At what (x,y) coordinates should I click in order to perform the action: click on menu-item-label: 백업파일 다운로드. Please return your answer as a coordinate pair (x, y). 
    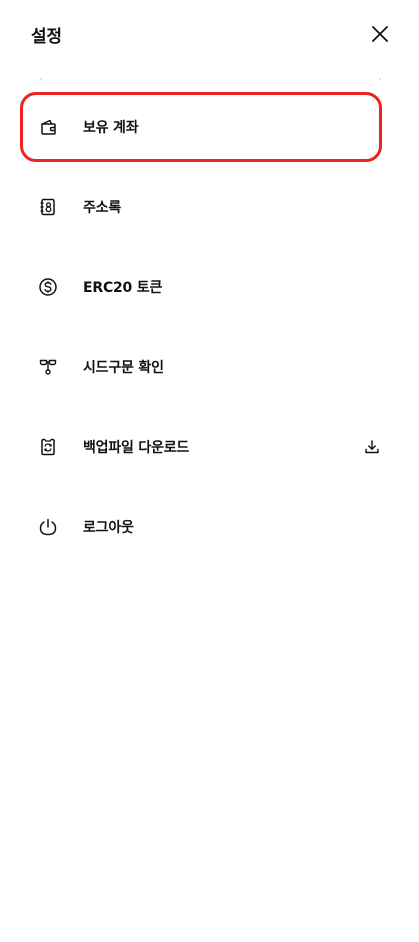
    Looking at the image, I should click on (136, 448).